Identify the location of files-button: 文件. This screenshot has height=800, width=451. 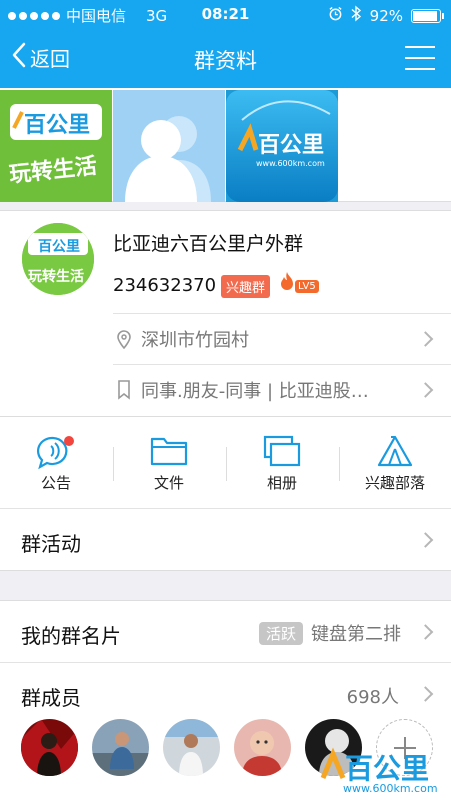
(169, 463).